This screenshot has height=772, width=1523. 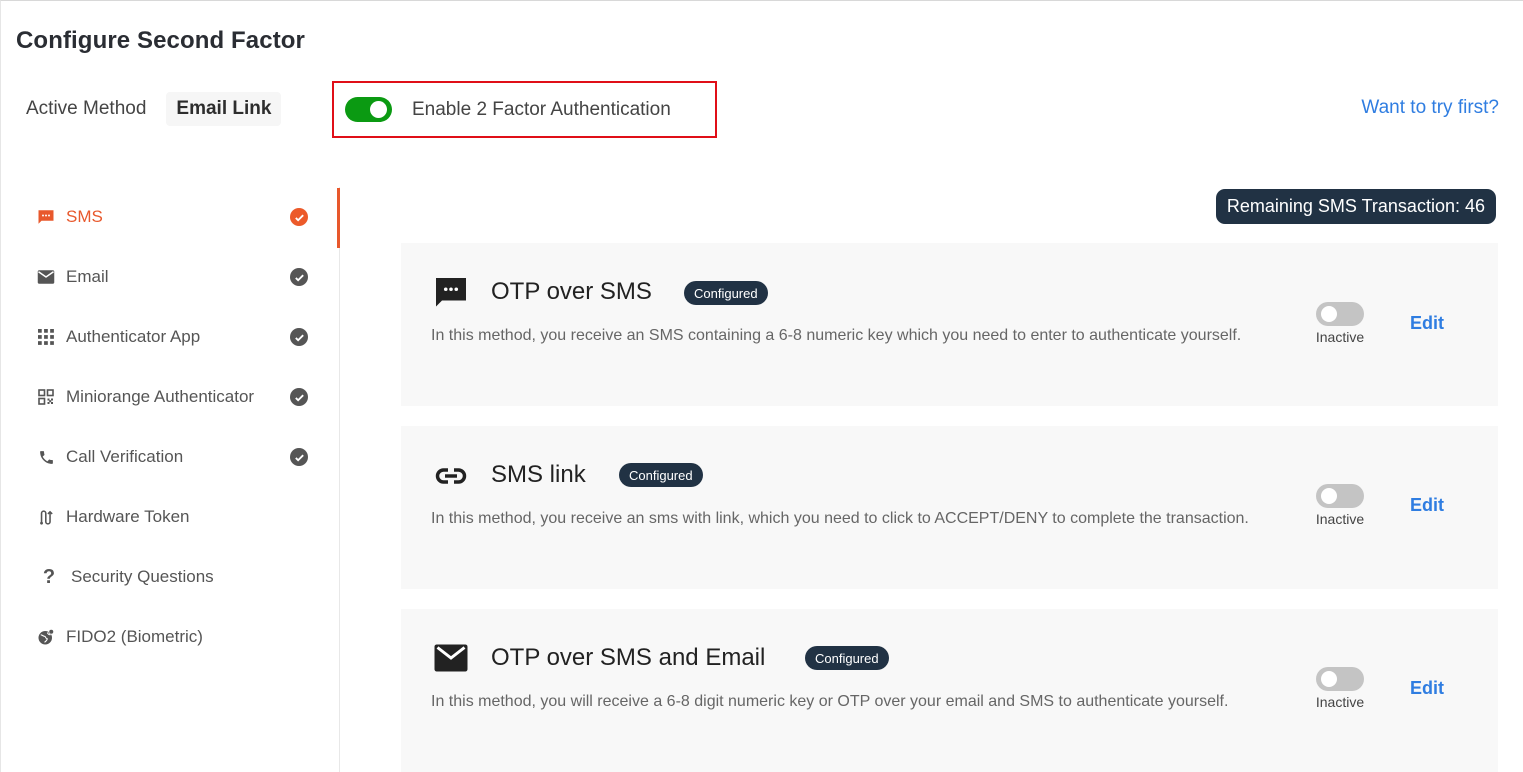 What do you see at coordinates (338, 218) in the screenshot?
I see `sidebar-active-indicator` at bounding box center [338, 218].